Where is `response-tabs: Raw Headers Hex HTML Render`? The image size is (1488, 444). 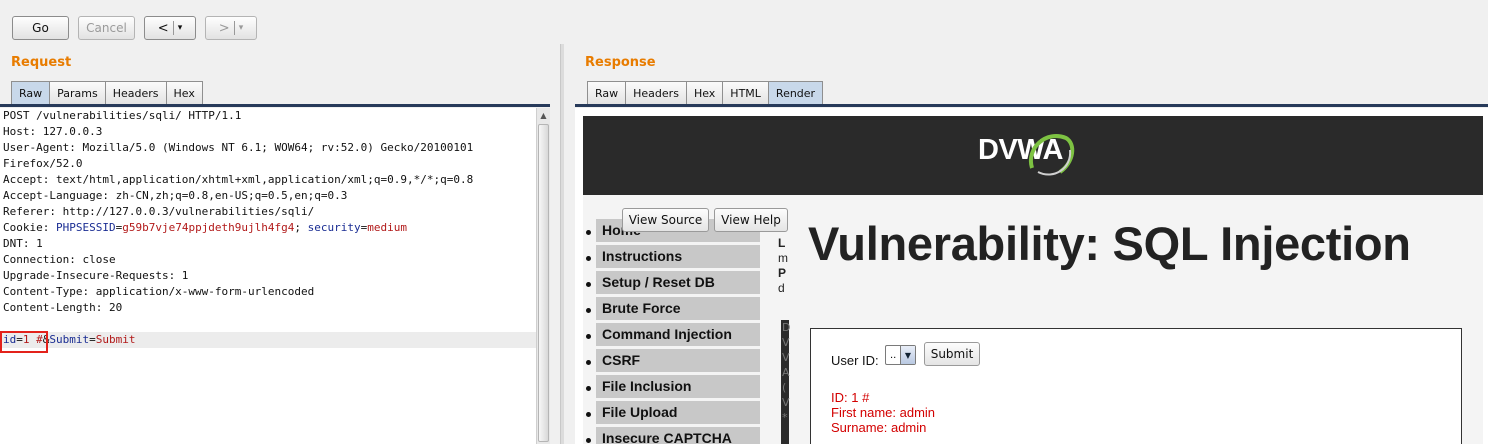
response-tabs: Raw Headers Hex HTML Render is located at coordinates (705, 92).